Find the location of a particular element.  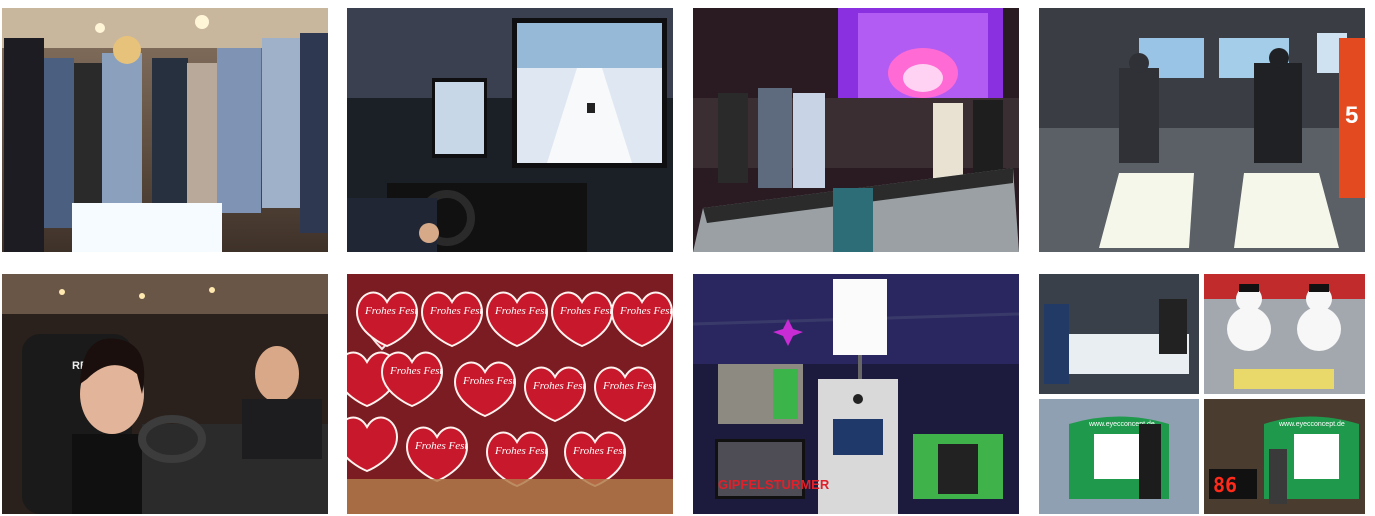

gallery-photo-snowmen-games: www.eyecconcept.de www.eyecconcept.de 86 is located at coordinates (1202, 394).